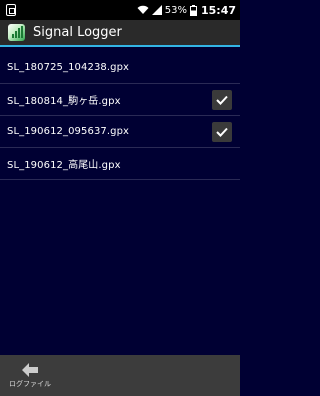 This screenshot has height=396, width=320. I want to click on list-item: SL_180814_駒ヶ岳.gpx, so click(120, 100).